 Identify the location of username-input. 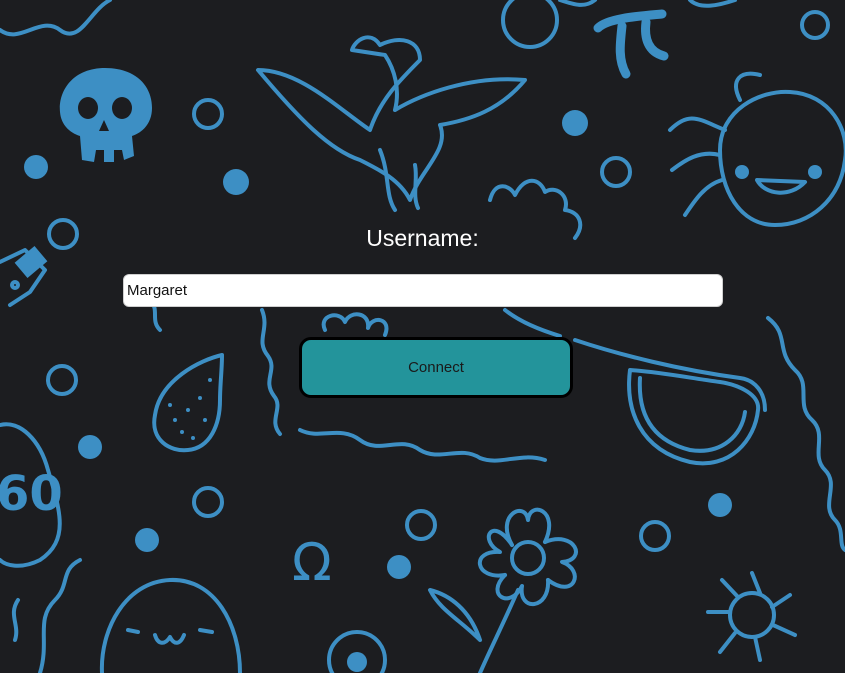
(423, 290).